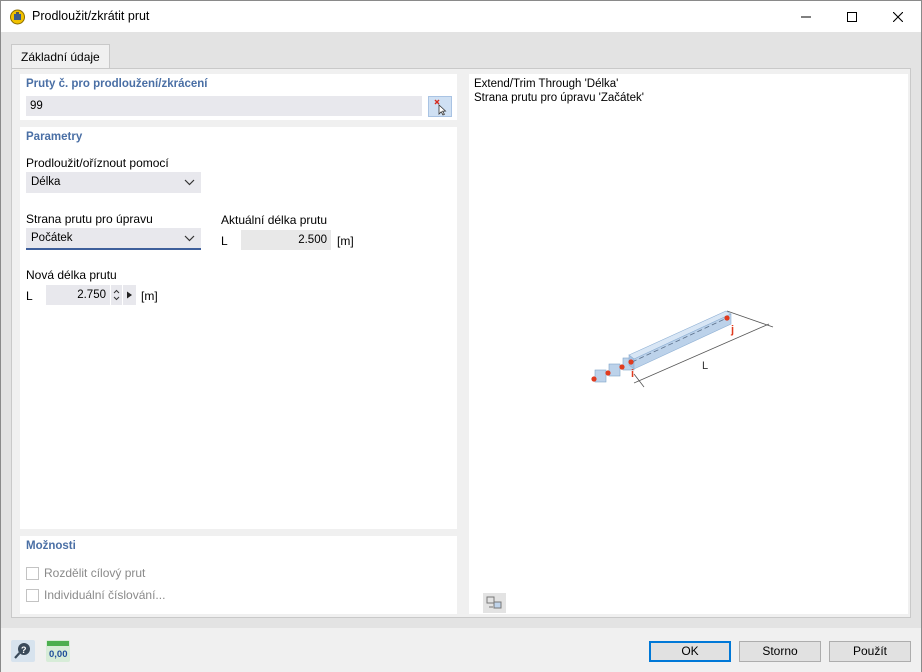  I want to click on spinner-up-down-icon, so click(116, 295).